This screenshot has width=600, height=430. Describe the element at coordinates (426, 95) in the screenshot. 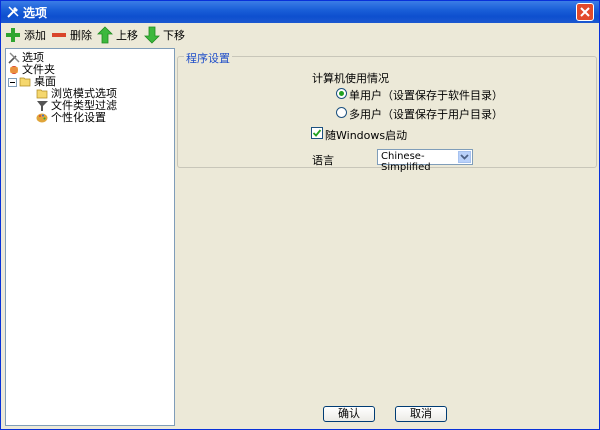

I see `single-user-label: 单用户（设置保存于软件目录）` at that location.